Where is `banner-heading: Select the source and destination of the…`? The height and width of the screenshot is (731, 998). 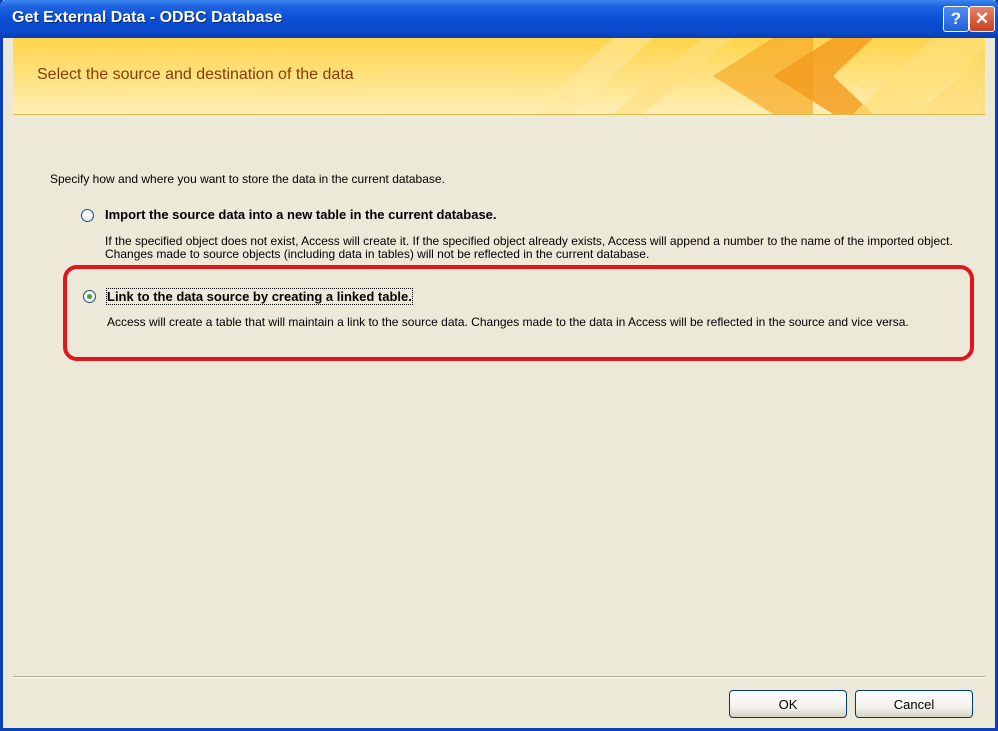 banner-heading: Select the source and destination of the… is located at coordinates (195, 74).